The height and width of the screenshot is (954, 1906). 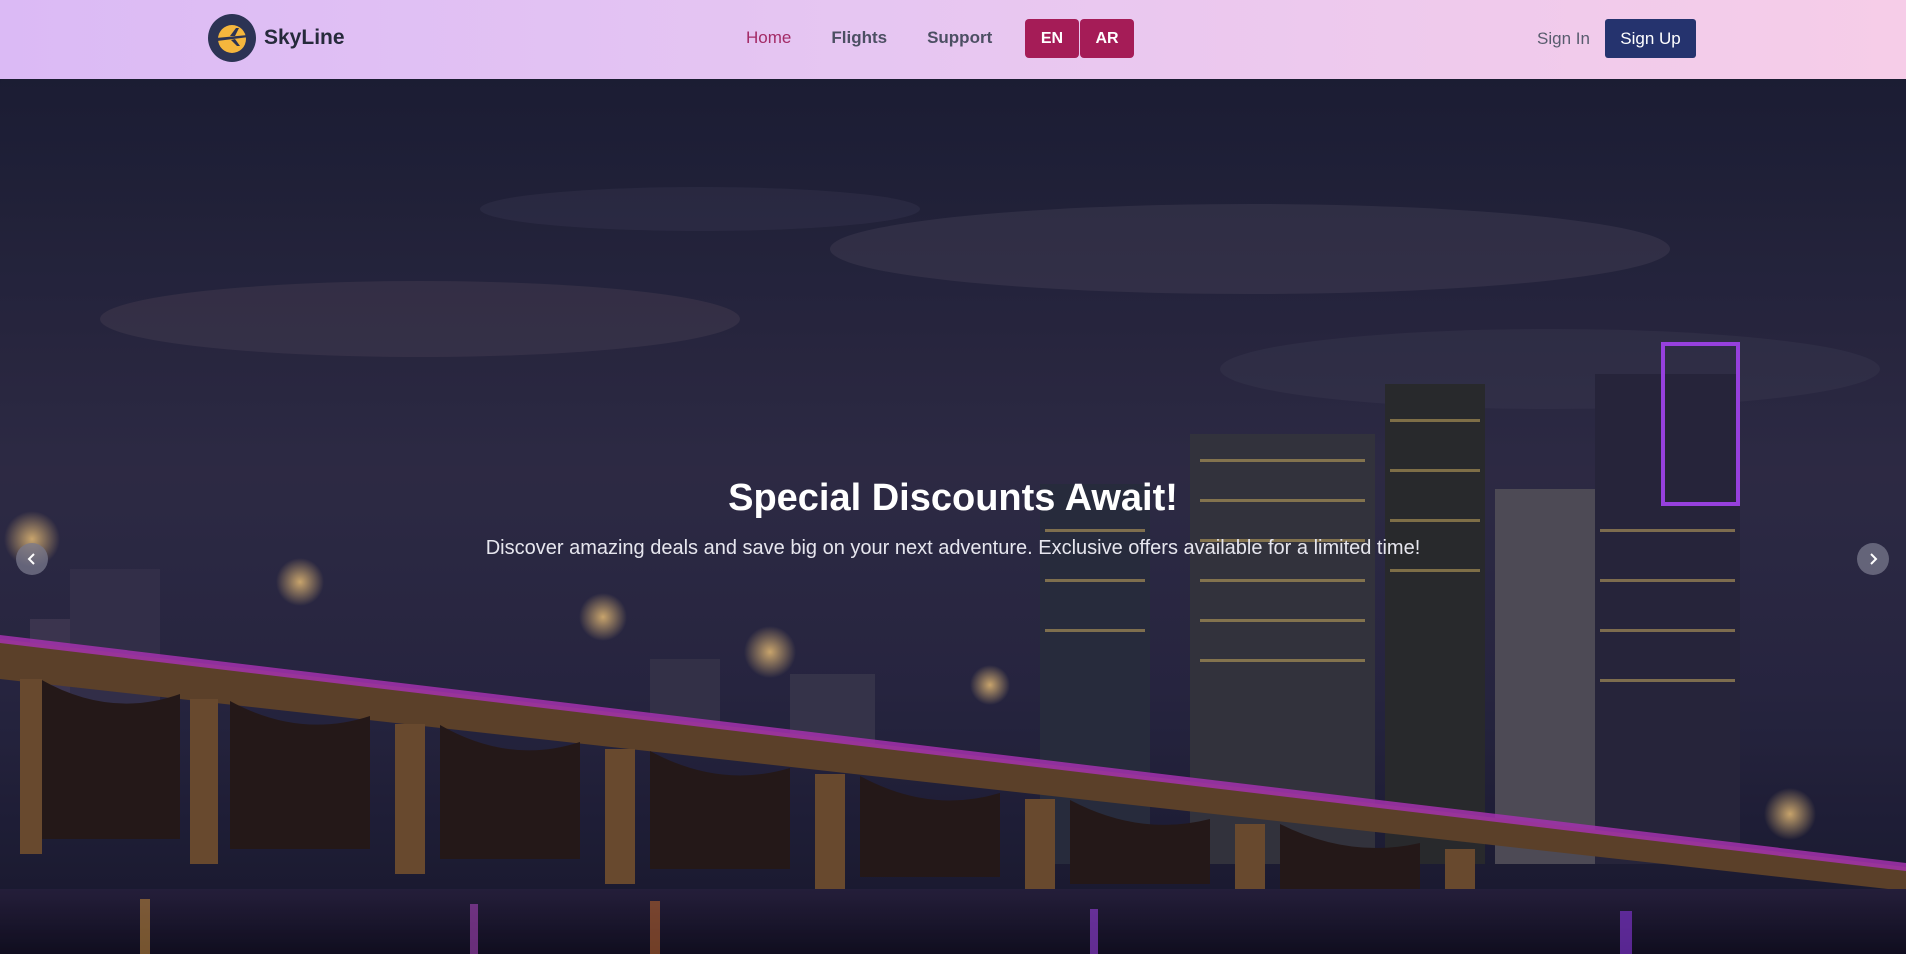 What do you see at coordinates (1107, 38) in the screenshot?
I see `language-ar-button: AR` at bounding box center [1107, 38].